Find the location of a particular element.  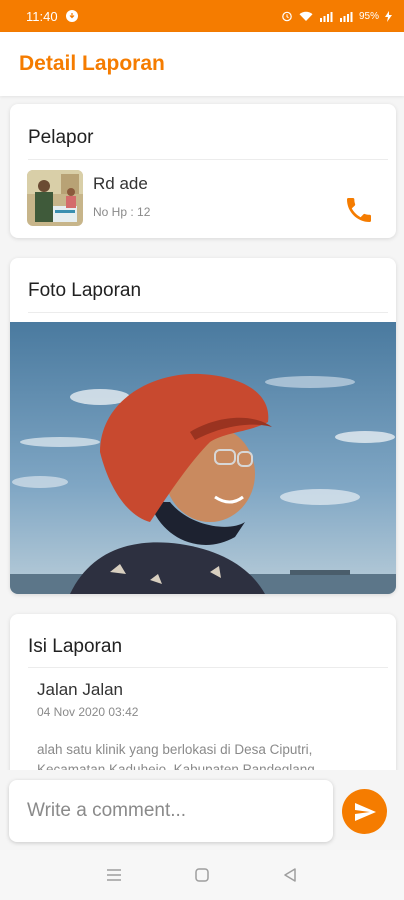

charging-icon is located at coordinates (388, 16).